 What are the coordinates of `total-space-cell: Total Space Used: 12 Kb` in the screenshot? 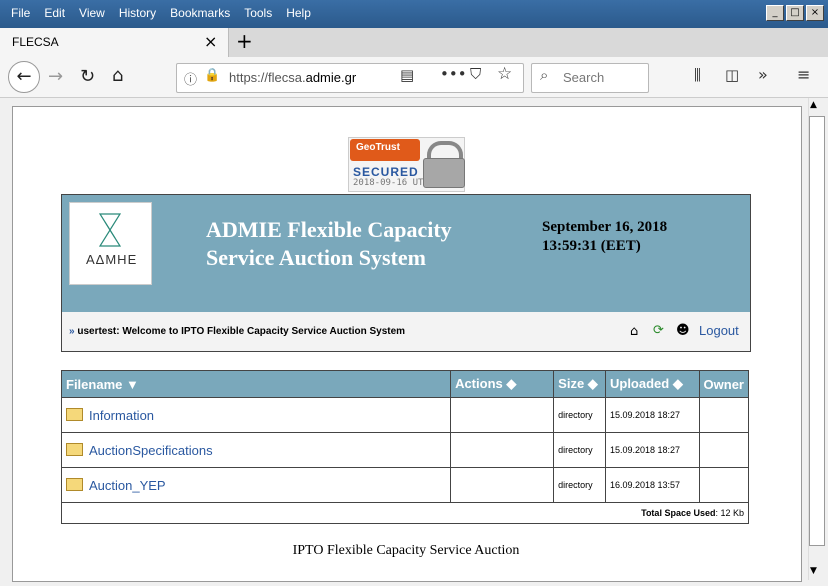 It's located at (405, 513).